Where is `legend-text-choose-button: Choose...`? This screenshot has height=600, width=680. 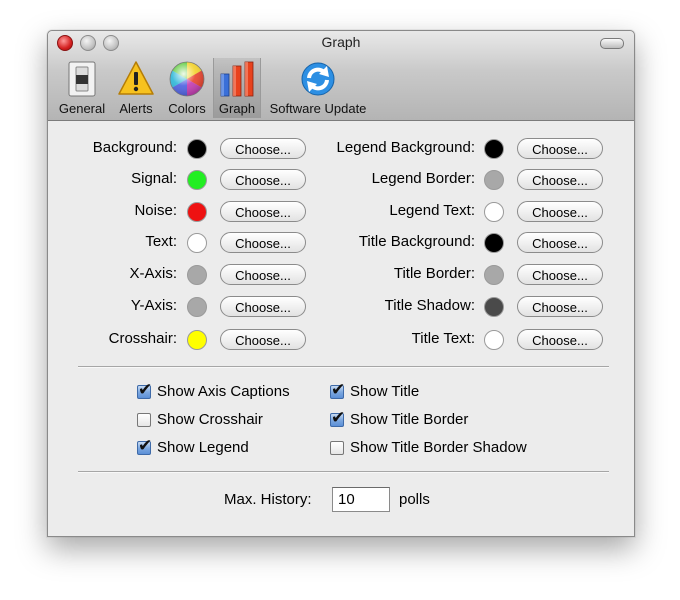 legend-text-choose-button: Choose... is located at coordinates (560, 211).